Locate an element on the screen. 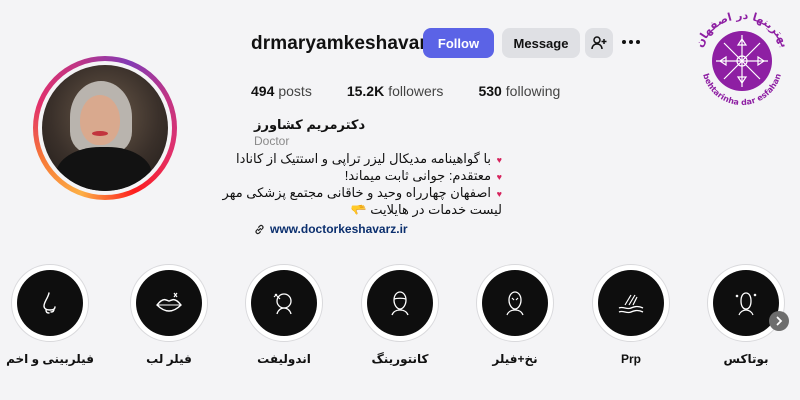  profile-stats: 494 posts 15.2K followers 530 following is located at coordinates (423, 91).